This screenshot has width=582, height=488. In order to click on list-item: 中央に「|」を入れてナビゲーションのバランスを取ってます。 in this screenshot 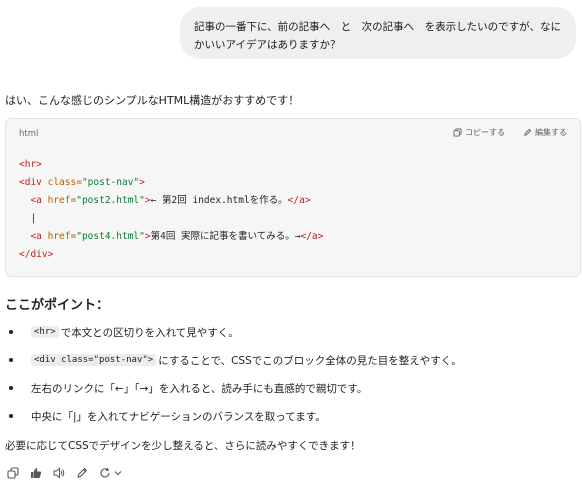, I will do `click(291, 416)`.